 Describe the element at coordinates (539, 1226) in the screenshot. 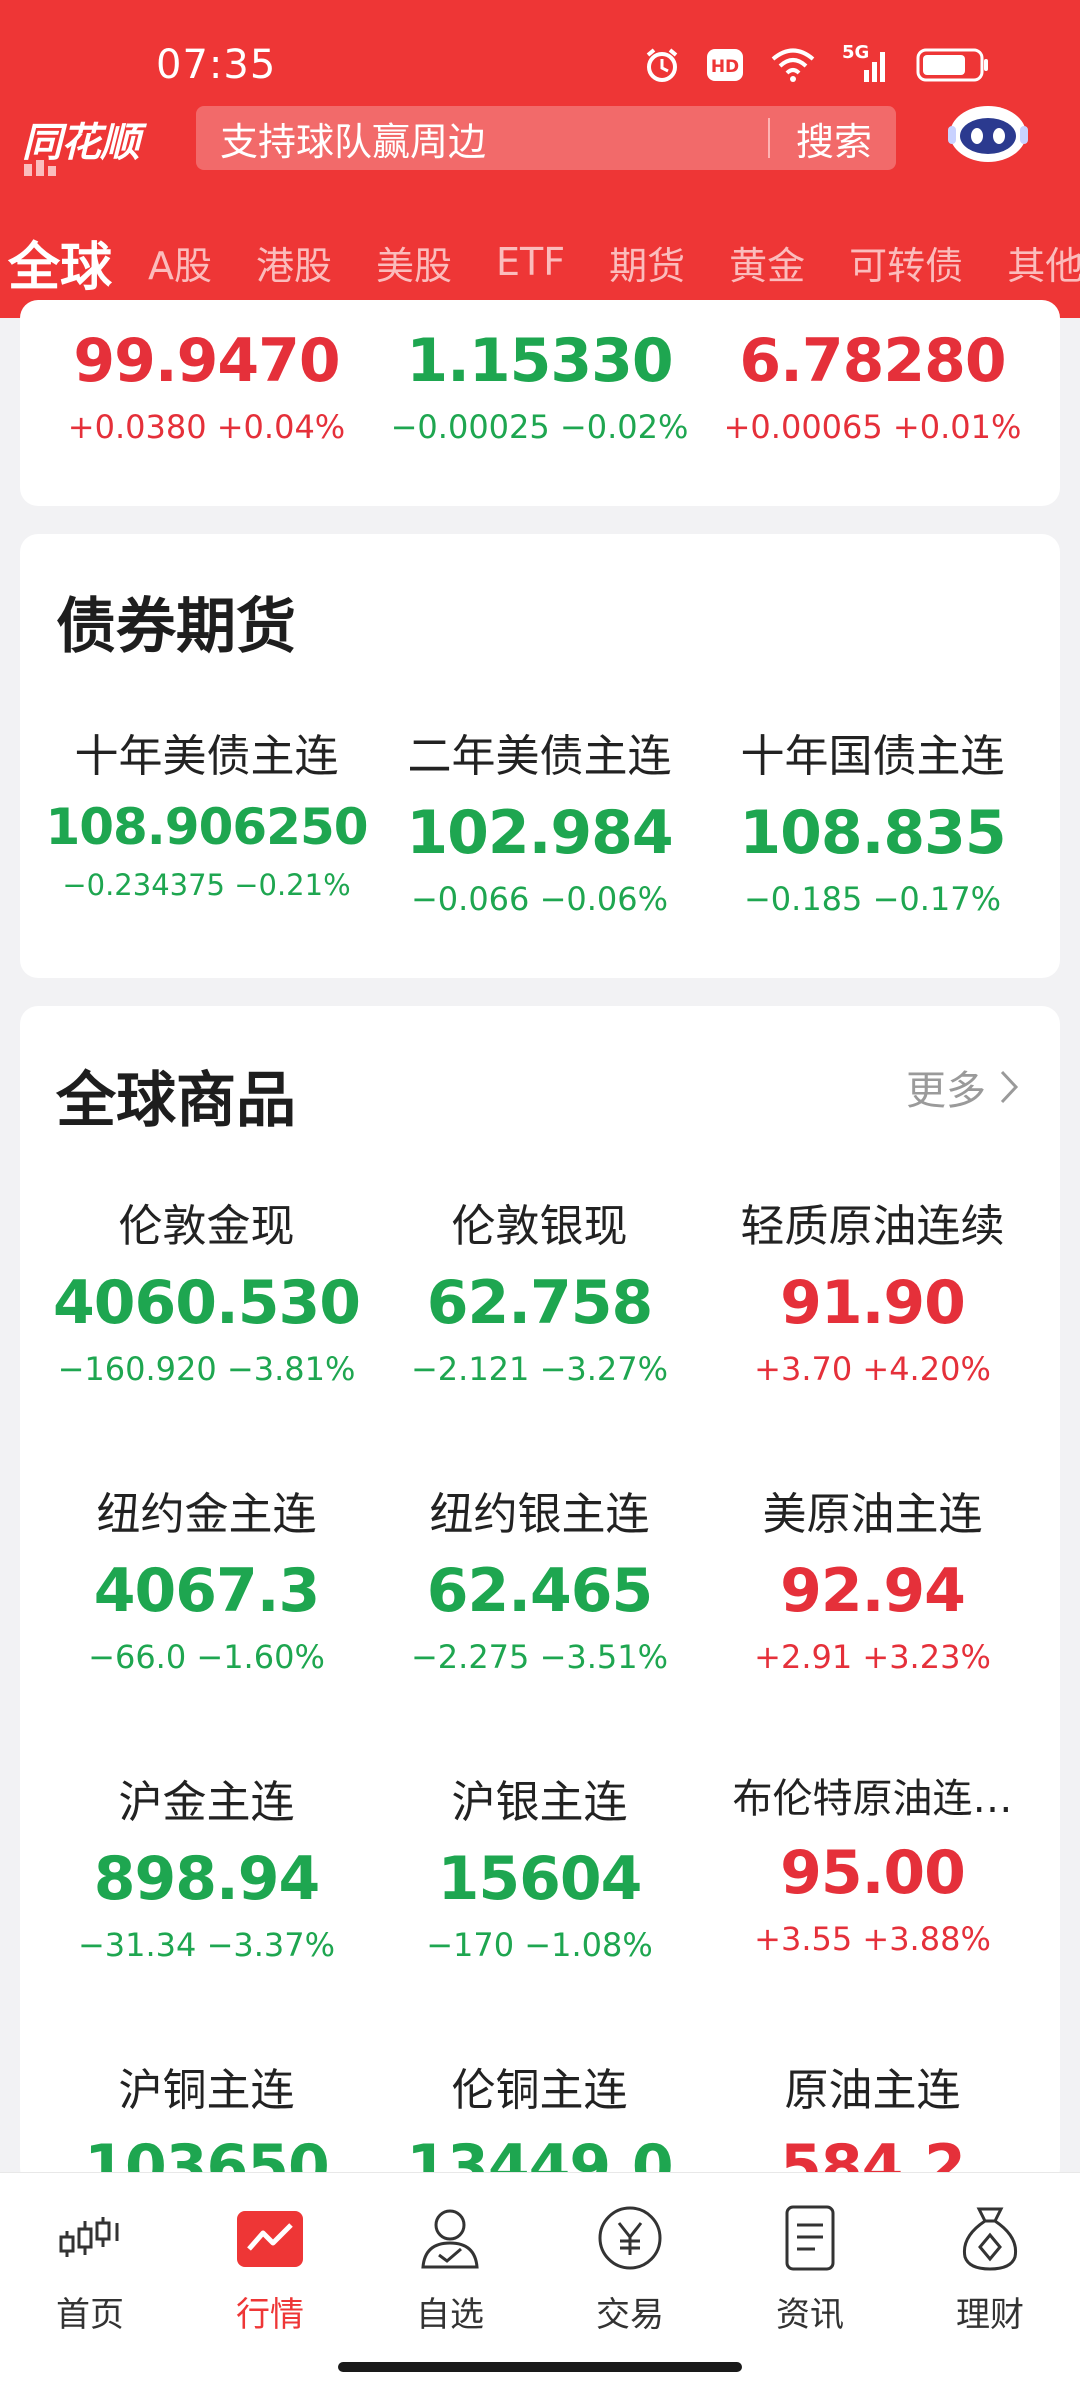

I see `quote-name: 伦敦银现` at that location.